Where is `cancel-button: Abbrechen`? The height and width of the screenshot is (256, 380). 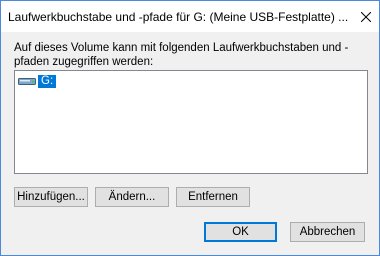 cancel-button: Abbrechen is located at coordinates (327, 232).